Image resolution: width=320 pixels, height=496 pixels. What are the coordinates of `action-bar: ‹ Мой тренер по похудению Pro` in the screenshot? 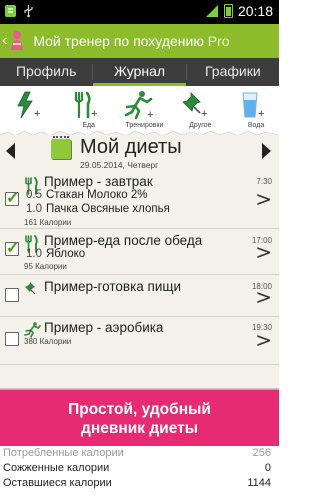 It's located at (139, 41).